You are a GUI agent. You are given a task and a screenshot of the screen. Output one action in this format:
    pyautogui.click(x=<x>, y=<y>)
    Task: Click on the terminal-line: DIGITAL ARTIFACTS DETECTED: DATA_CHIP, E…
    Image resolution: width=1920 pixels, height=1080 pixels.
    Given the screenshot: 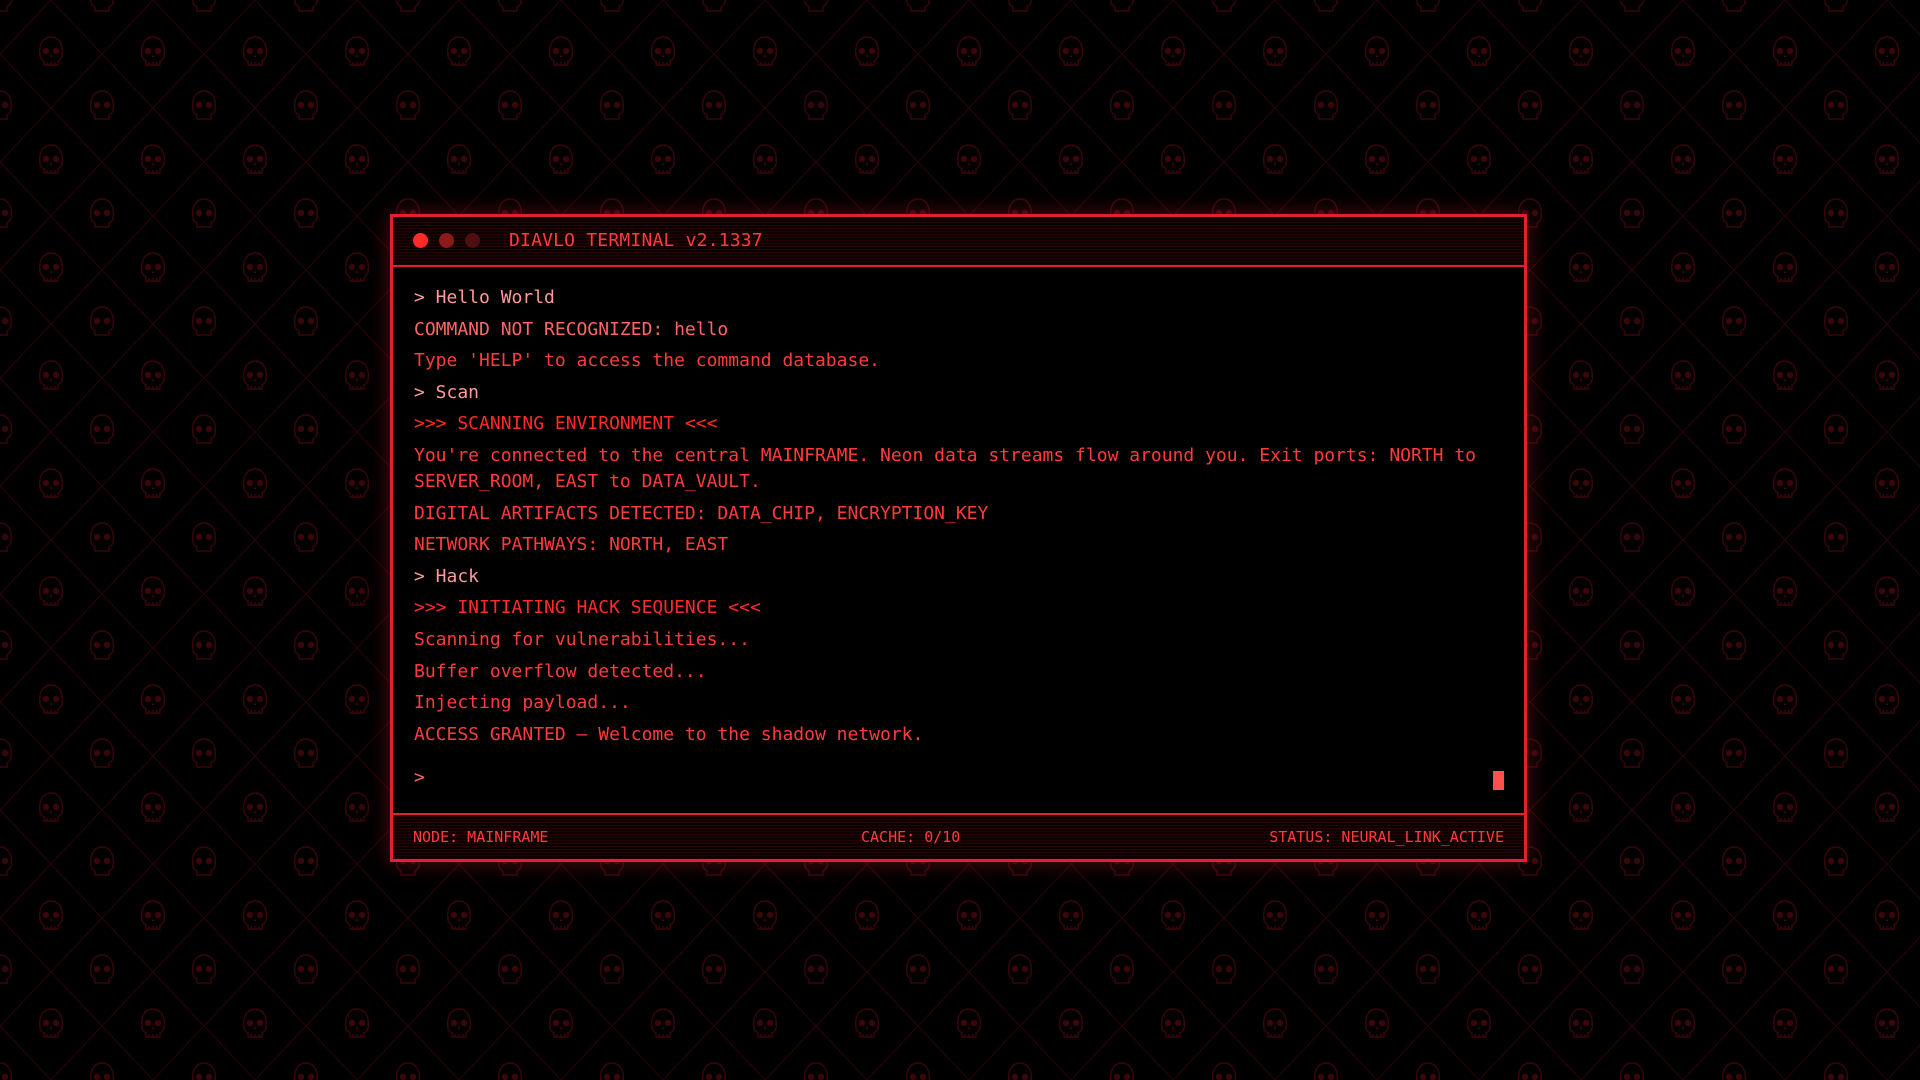 What is the action you would take?
    pyautogui.click(x=701, y=513)
    